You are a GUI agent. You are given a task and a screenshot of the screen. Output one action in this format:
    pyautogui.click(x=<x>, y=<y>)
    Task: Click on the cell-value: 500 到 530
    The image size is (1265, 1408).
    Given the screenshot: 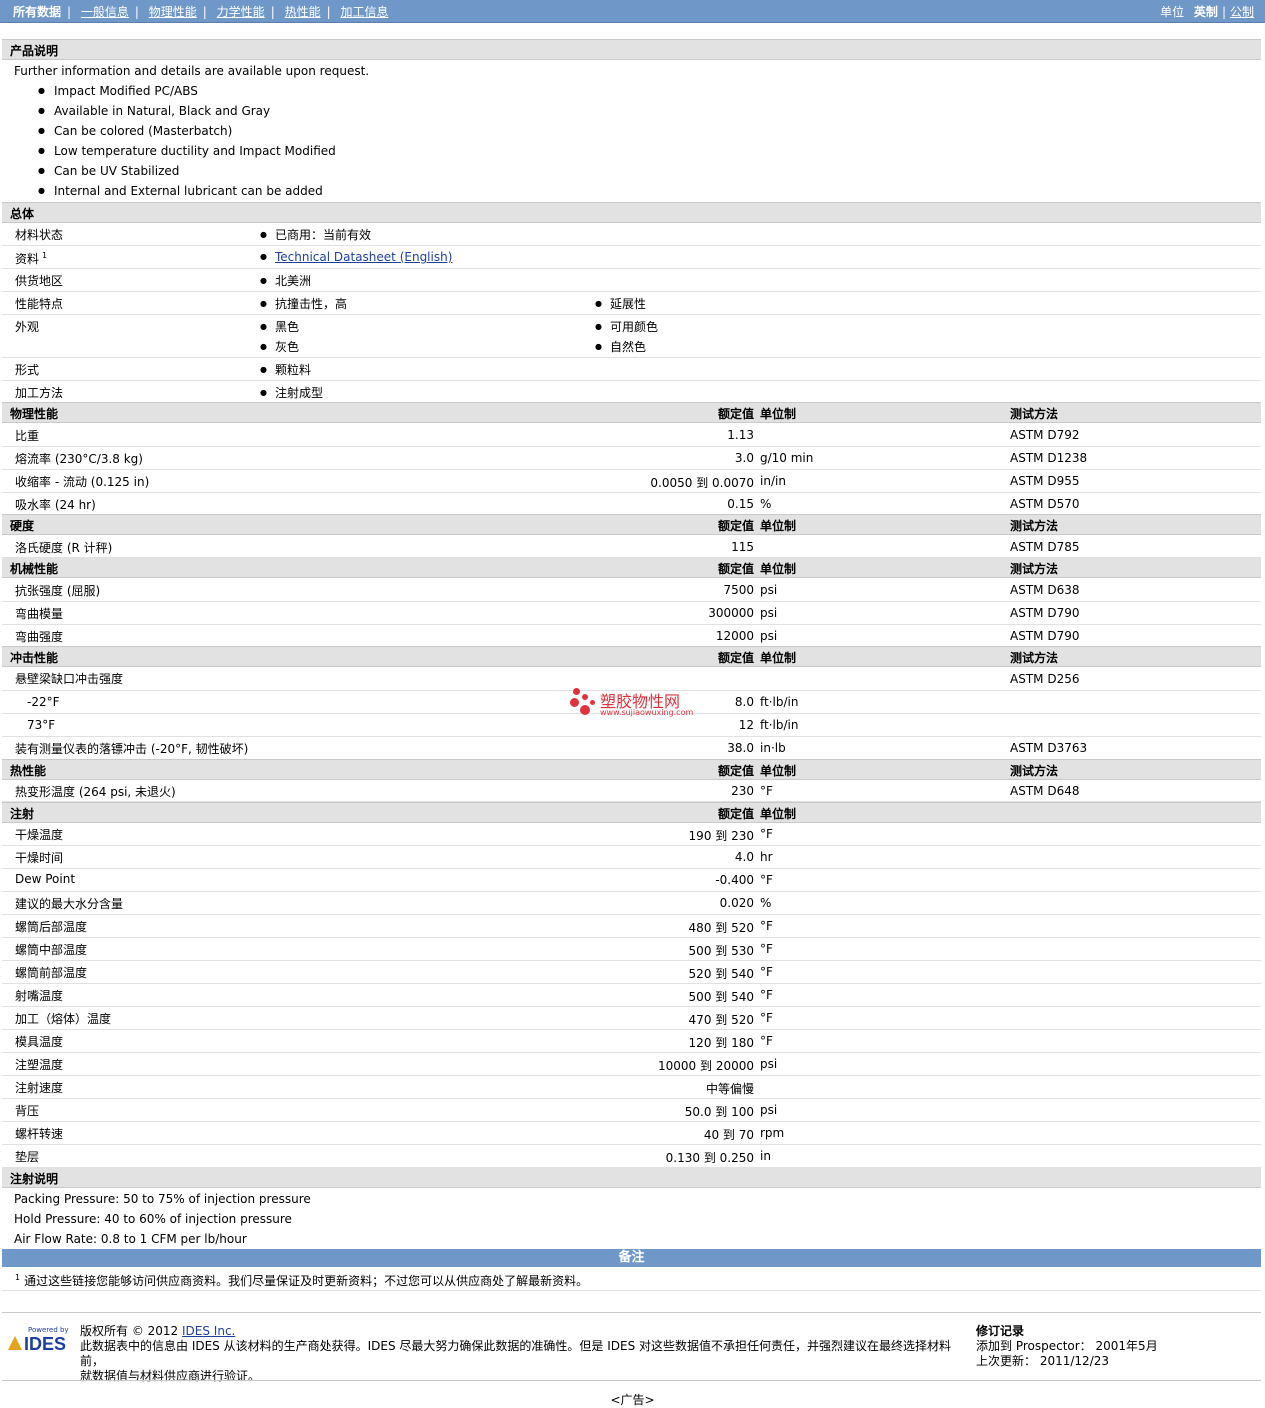 What is the action you would take?
    pyautogui.click(x=721, y=951)
    